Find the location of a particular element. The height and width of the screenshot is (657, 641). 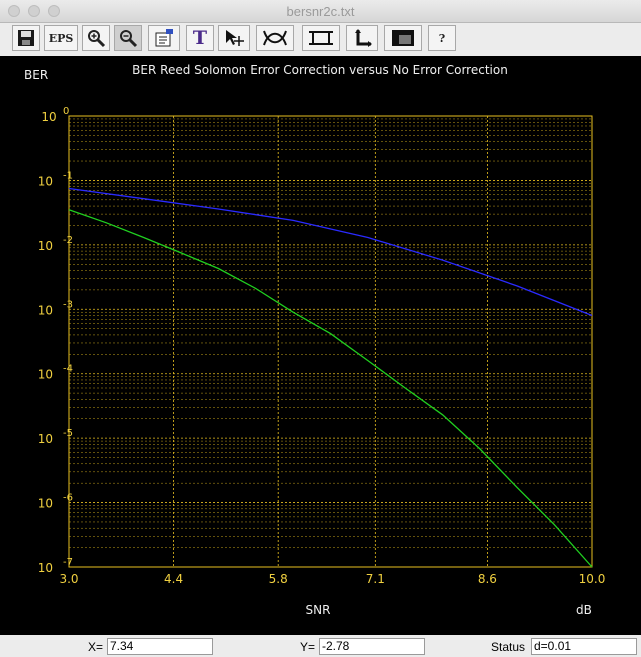

x-tick-label: 4.4 is located at coordinates (173, 579).